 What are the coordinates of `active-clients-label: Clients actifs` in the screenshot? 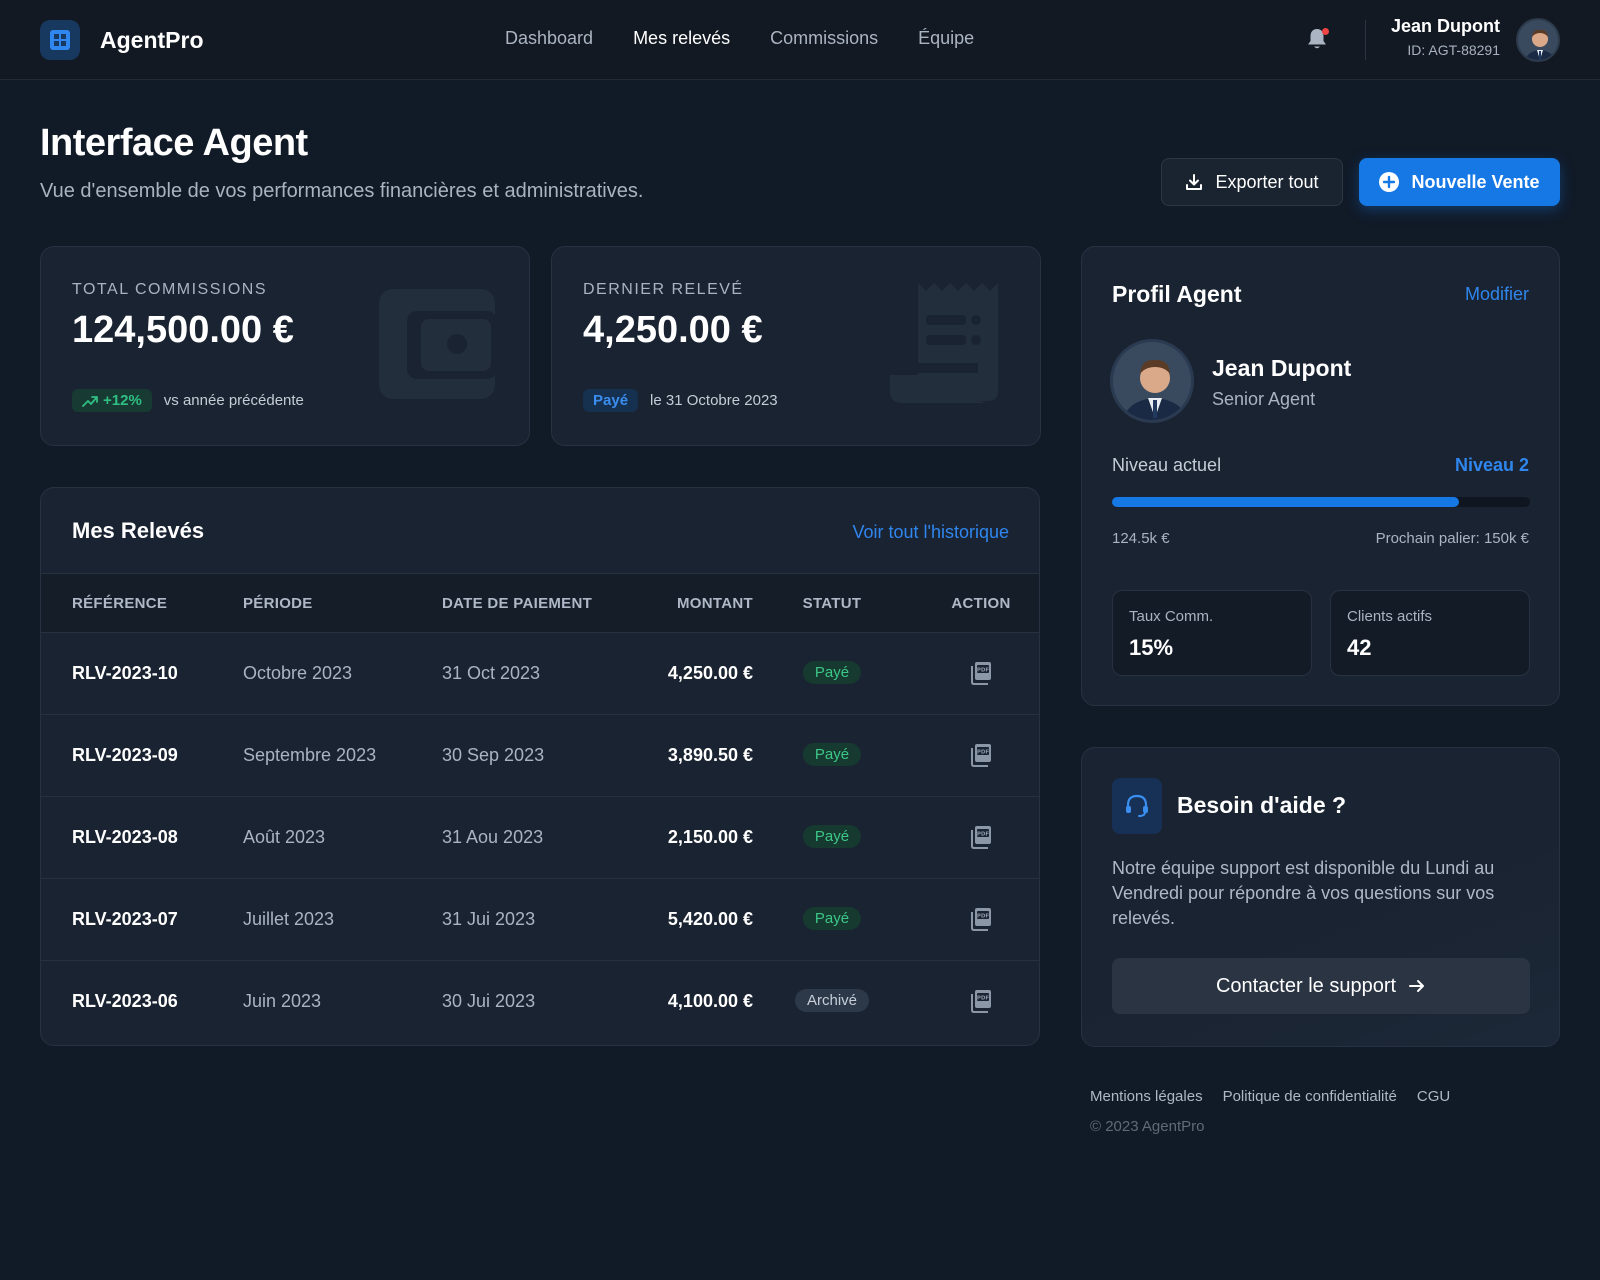 It's located at (1390, 616).